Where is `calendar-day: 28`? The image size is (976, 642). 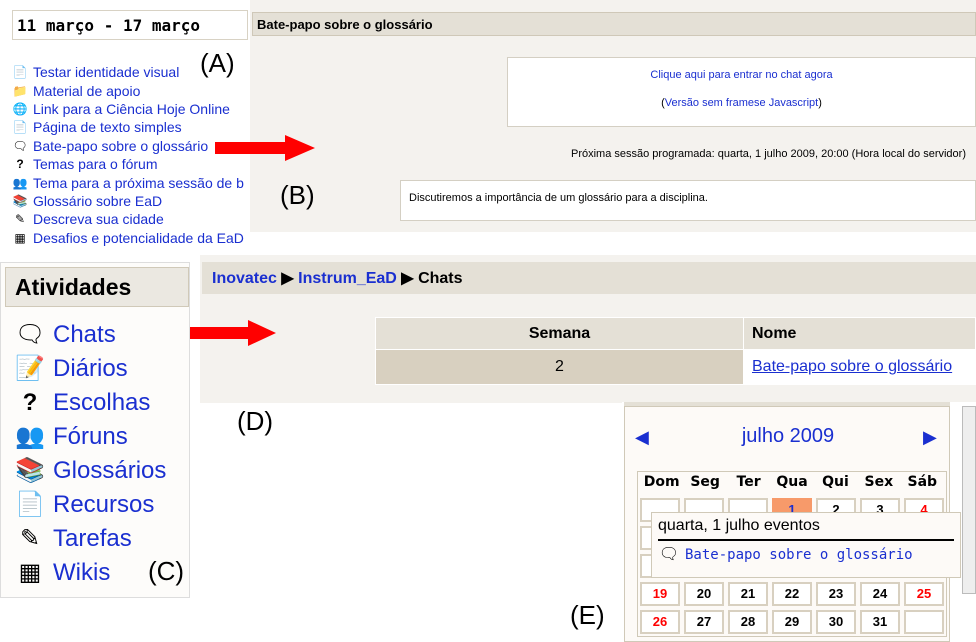 calendar-day: 28 is located at coordinates (748, 622).